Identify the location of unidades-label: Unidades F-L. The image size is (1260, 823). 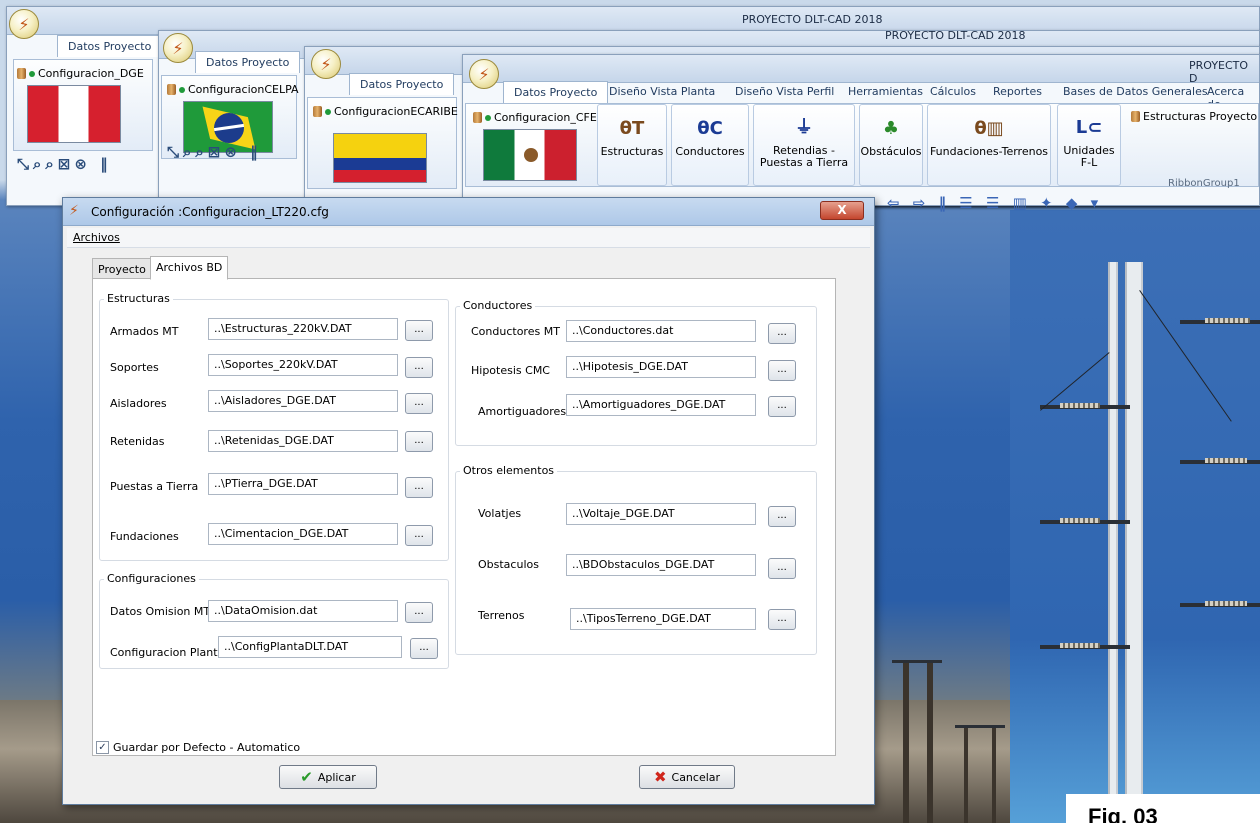
(1089, 156).